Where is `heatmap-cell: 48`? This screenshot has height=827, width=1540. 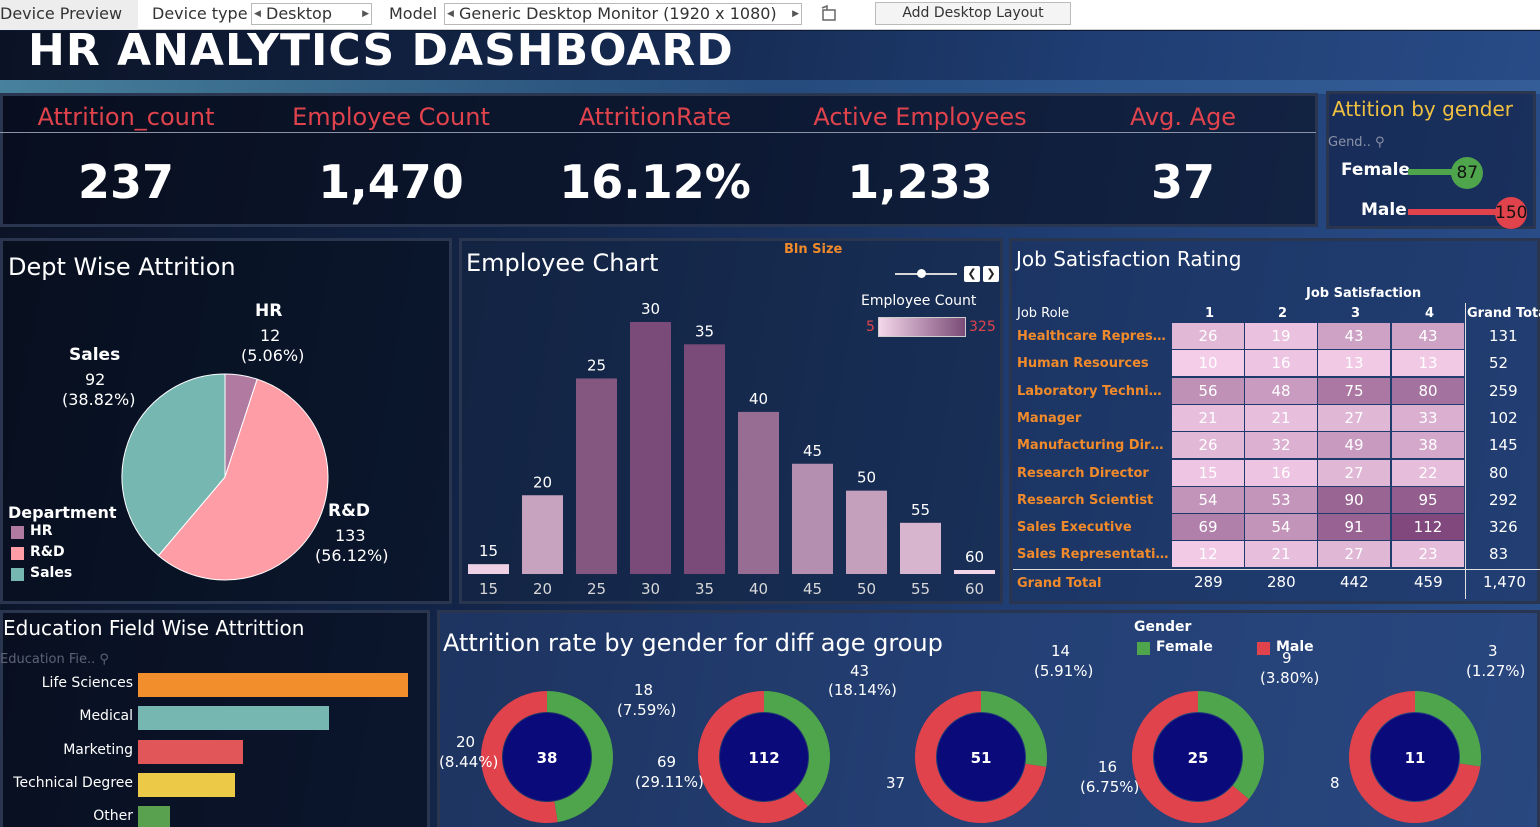 heatmap-cell: 48 is located at coordinates (1281, 390).